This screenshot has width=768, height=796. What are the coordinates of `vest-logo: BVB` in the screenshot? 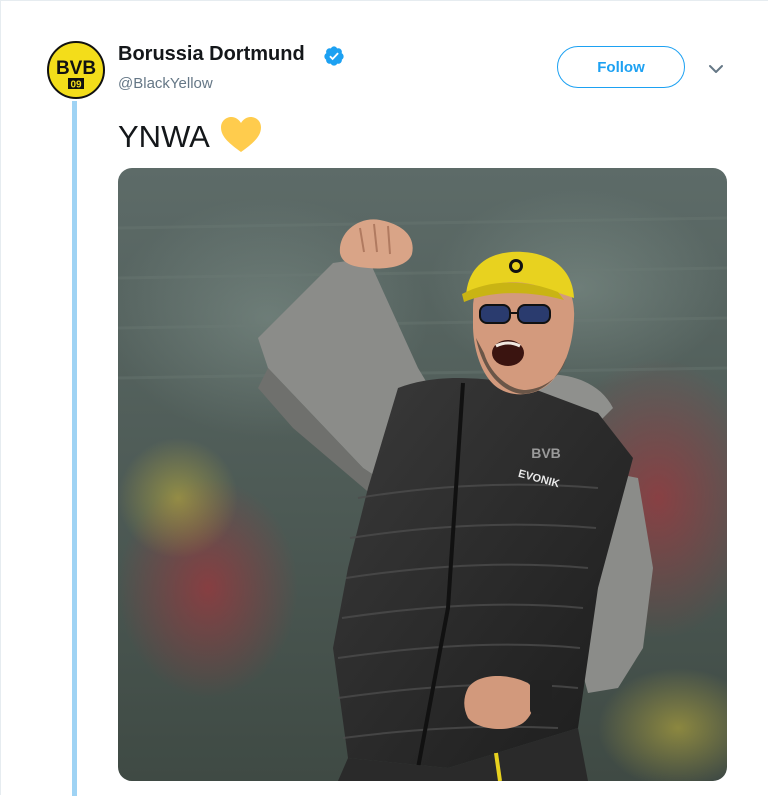 It's located at (546, 453).